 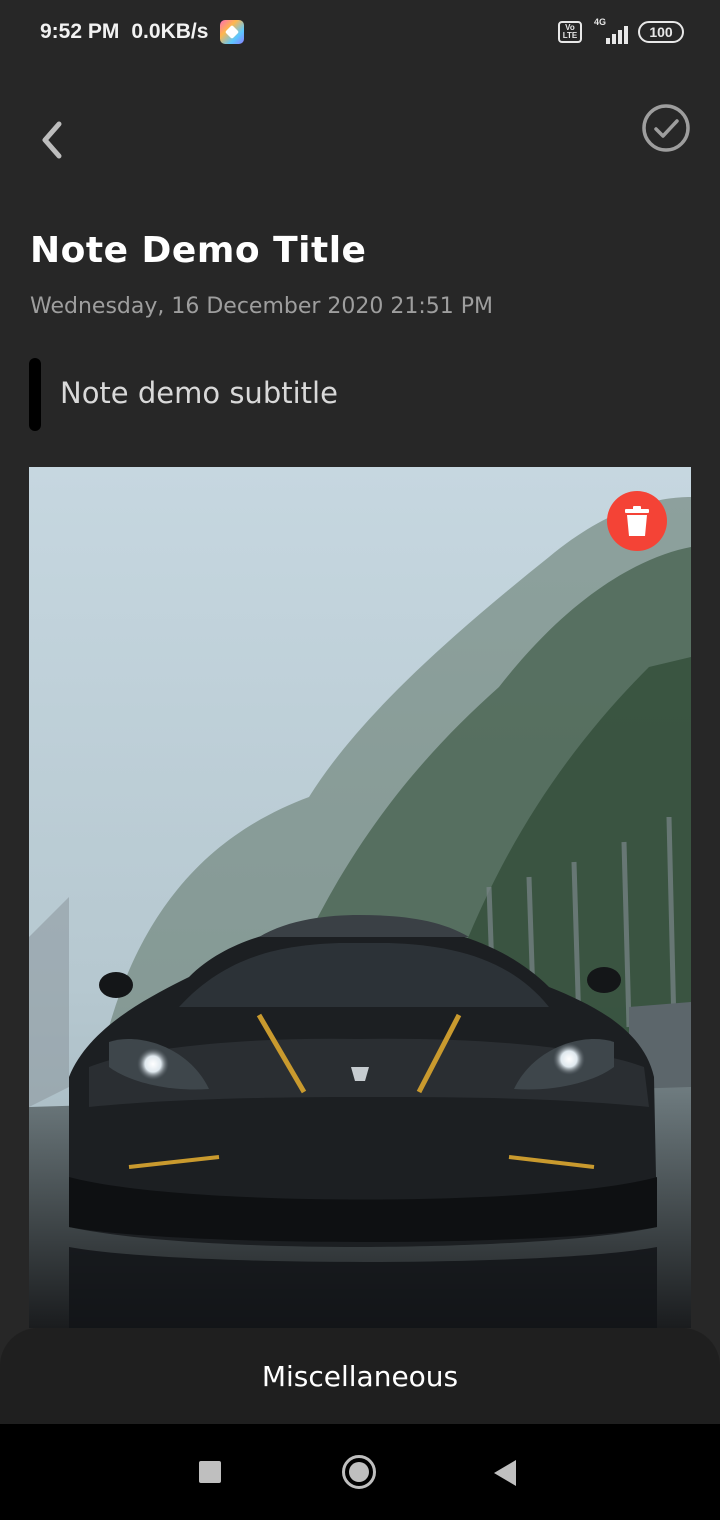 I want to click on status-speed: 0.0KB/s, so click(x=170, y=31).